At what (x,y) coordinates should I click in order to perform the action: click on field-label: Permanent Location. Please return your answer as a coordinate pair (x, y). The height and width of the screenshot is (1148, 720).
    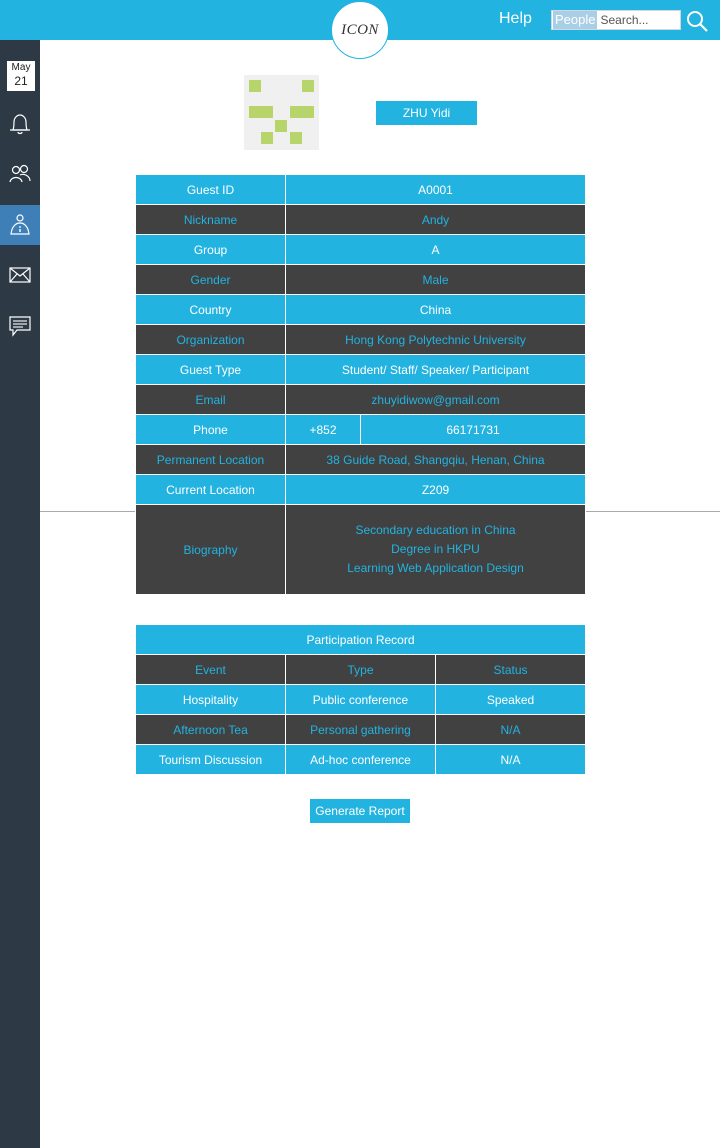
    Looking at the image, I should click on (210, 459).